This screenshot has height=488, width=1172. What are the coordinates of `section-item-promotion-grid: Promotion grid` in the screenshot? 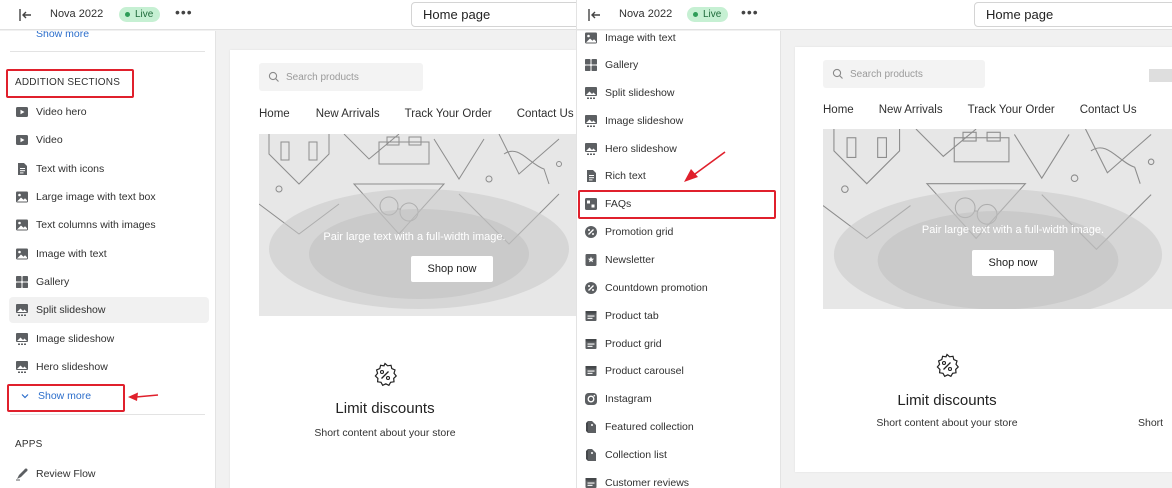 It's located at (676, 232).